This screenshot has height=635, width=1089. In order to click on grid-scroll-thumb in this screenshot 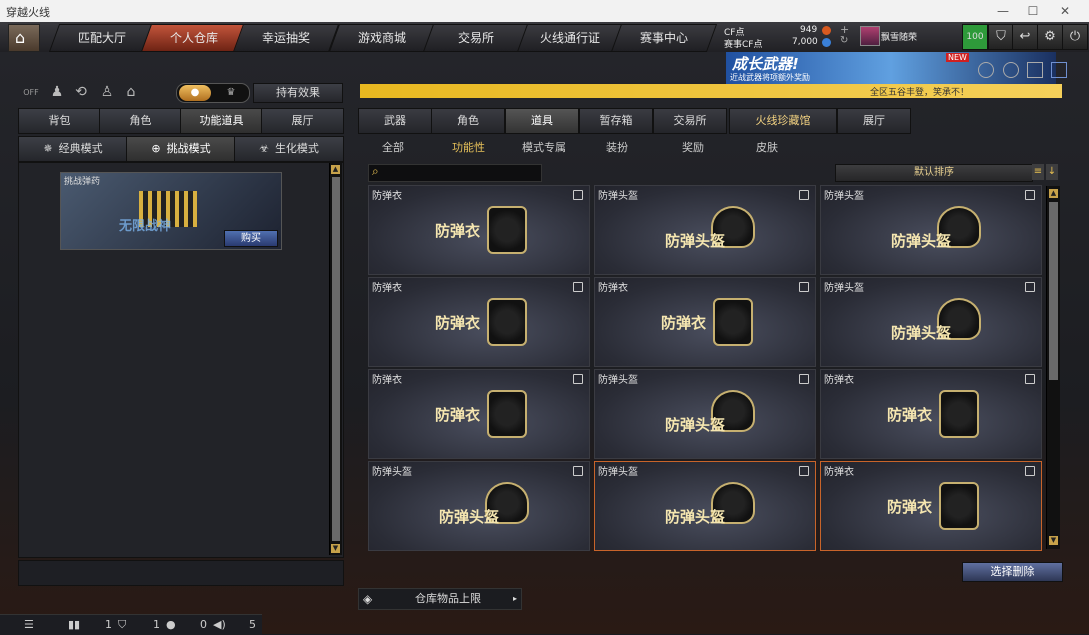, I will do `click(1053, 291)`.